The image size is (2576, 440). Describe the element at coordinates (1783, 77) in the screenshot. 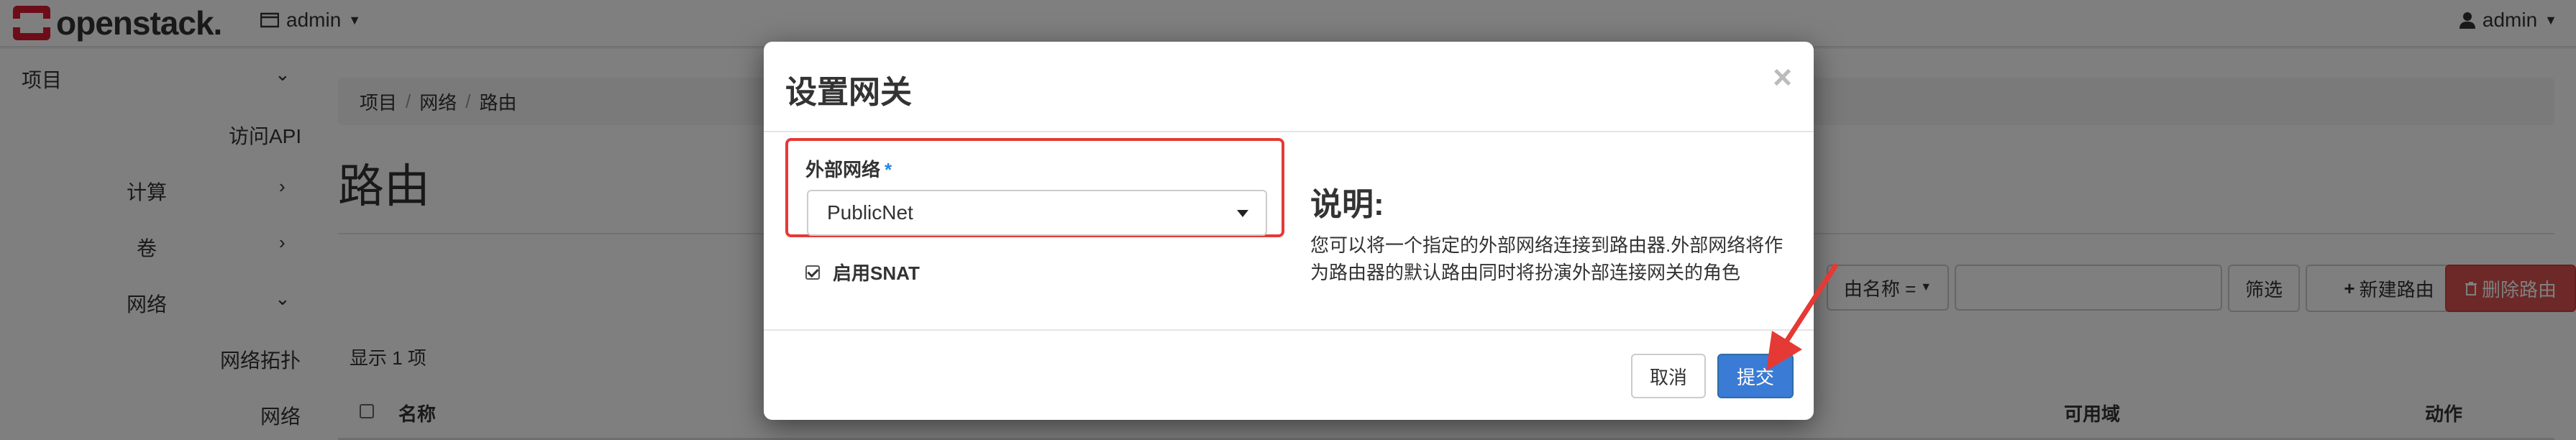

I see `close-icon: ×` at that location.